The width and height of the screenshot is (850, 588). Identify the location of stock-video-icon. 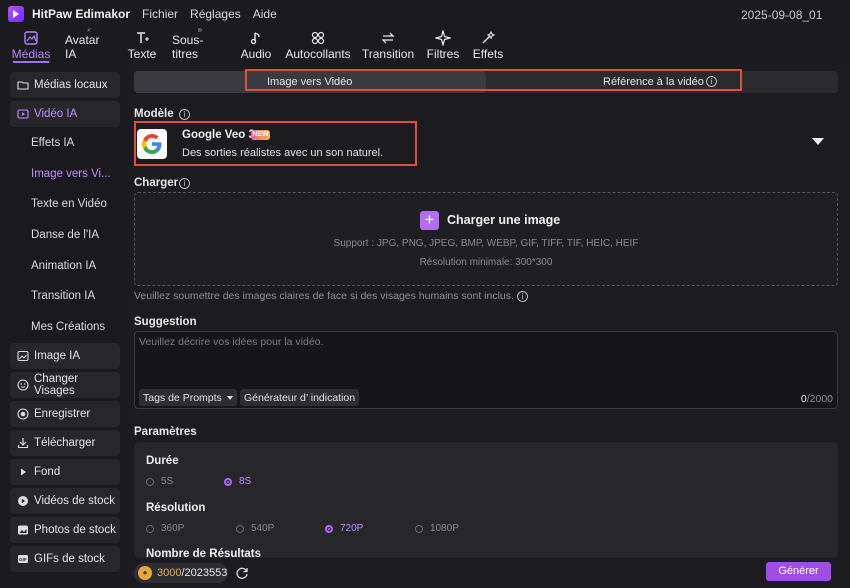
(23, 501).